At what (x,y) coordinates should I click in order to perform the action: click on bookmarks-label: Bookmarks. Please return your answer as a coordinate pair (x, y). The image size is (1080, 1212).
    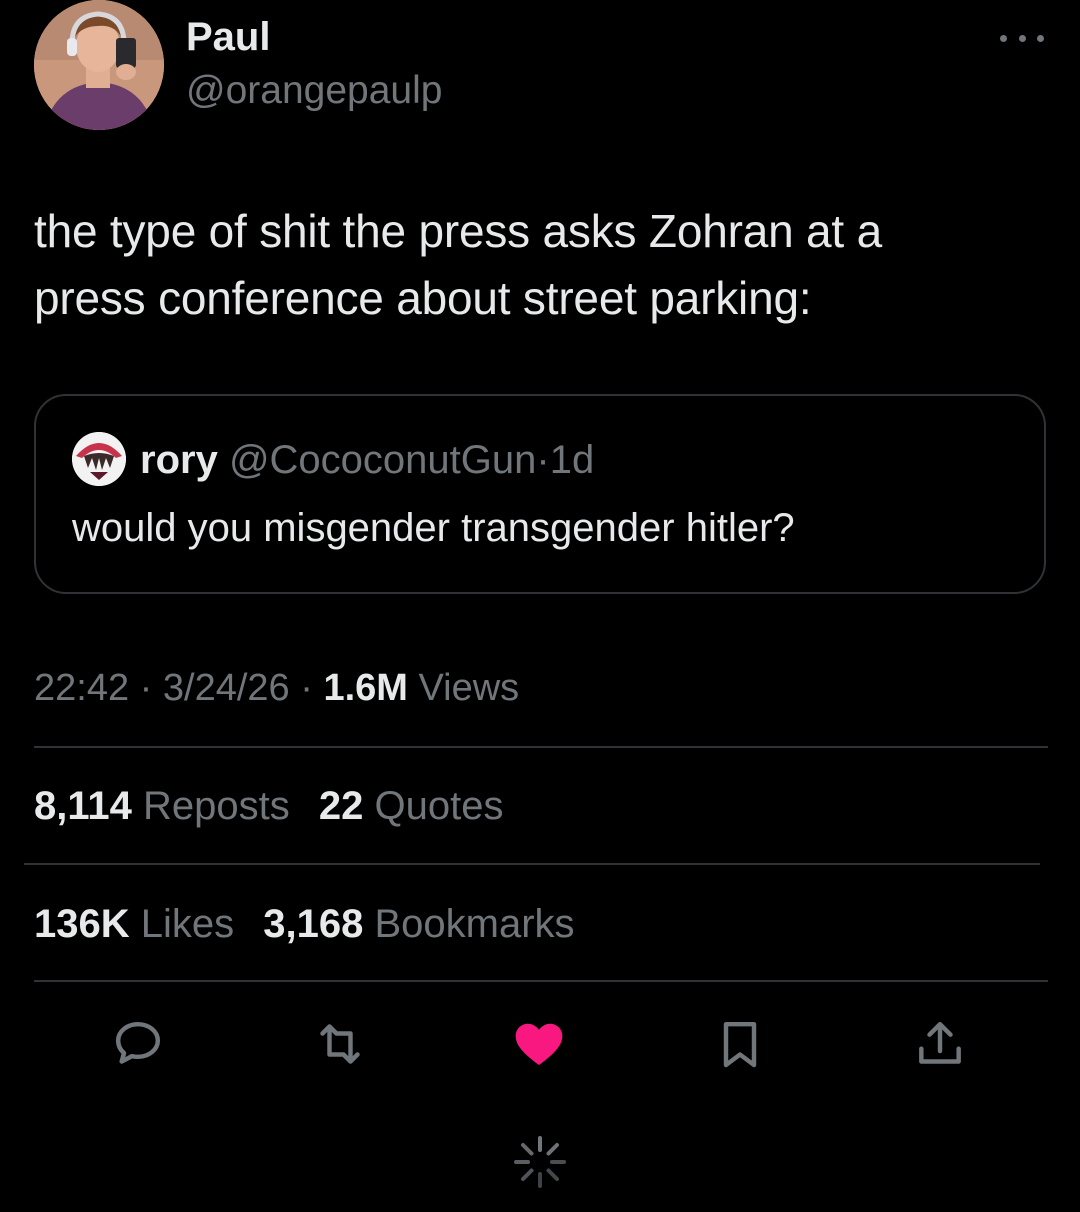
    Looking at the image, I should click on (474, 924).